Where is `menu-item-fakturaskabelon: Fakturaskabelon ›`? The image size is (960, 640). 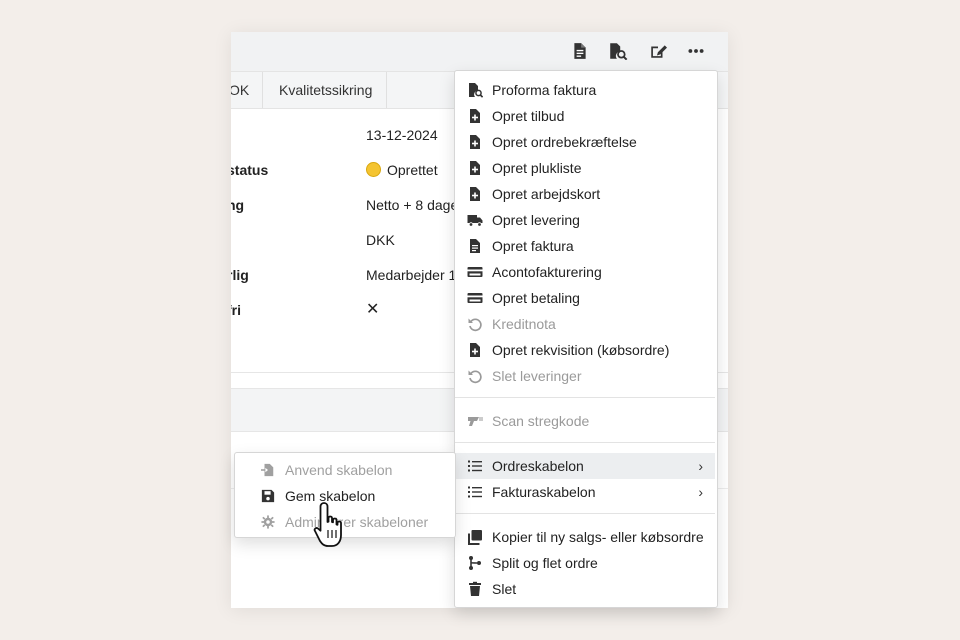 menu-item-fakturaskabelon: Fakturaskabelon › is located at coordinates (585, 492).